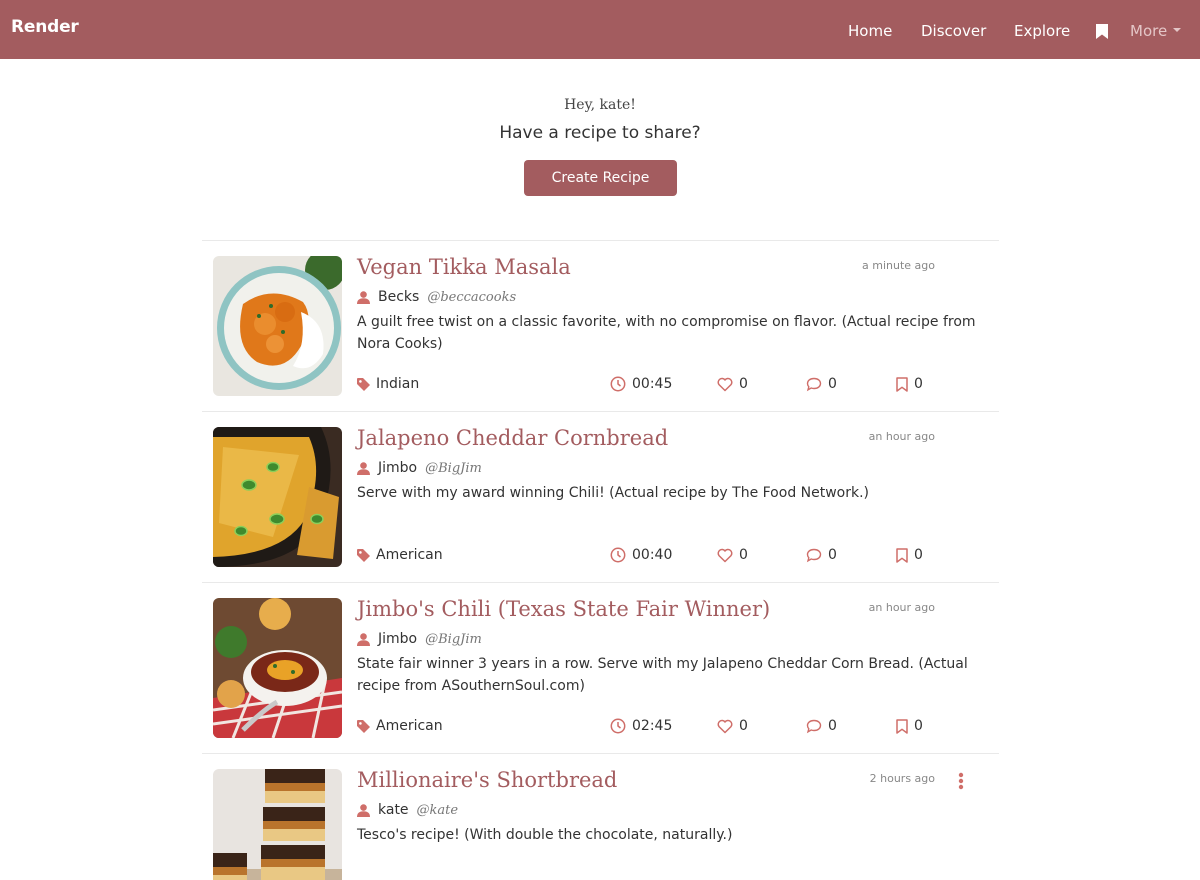 The height and width of the screenshot is (880, 1200). What do you see at coordinates (563, 609) in the screenshot?
I see `recipe-title: Jimbo's Chili (Texas State Fair Winner)` at bounding box center [563, 609].